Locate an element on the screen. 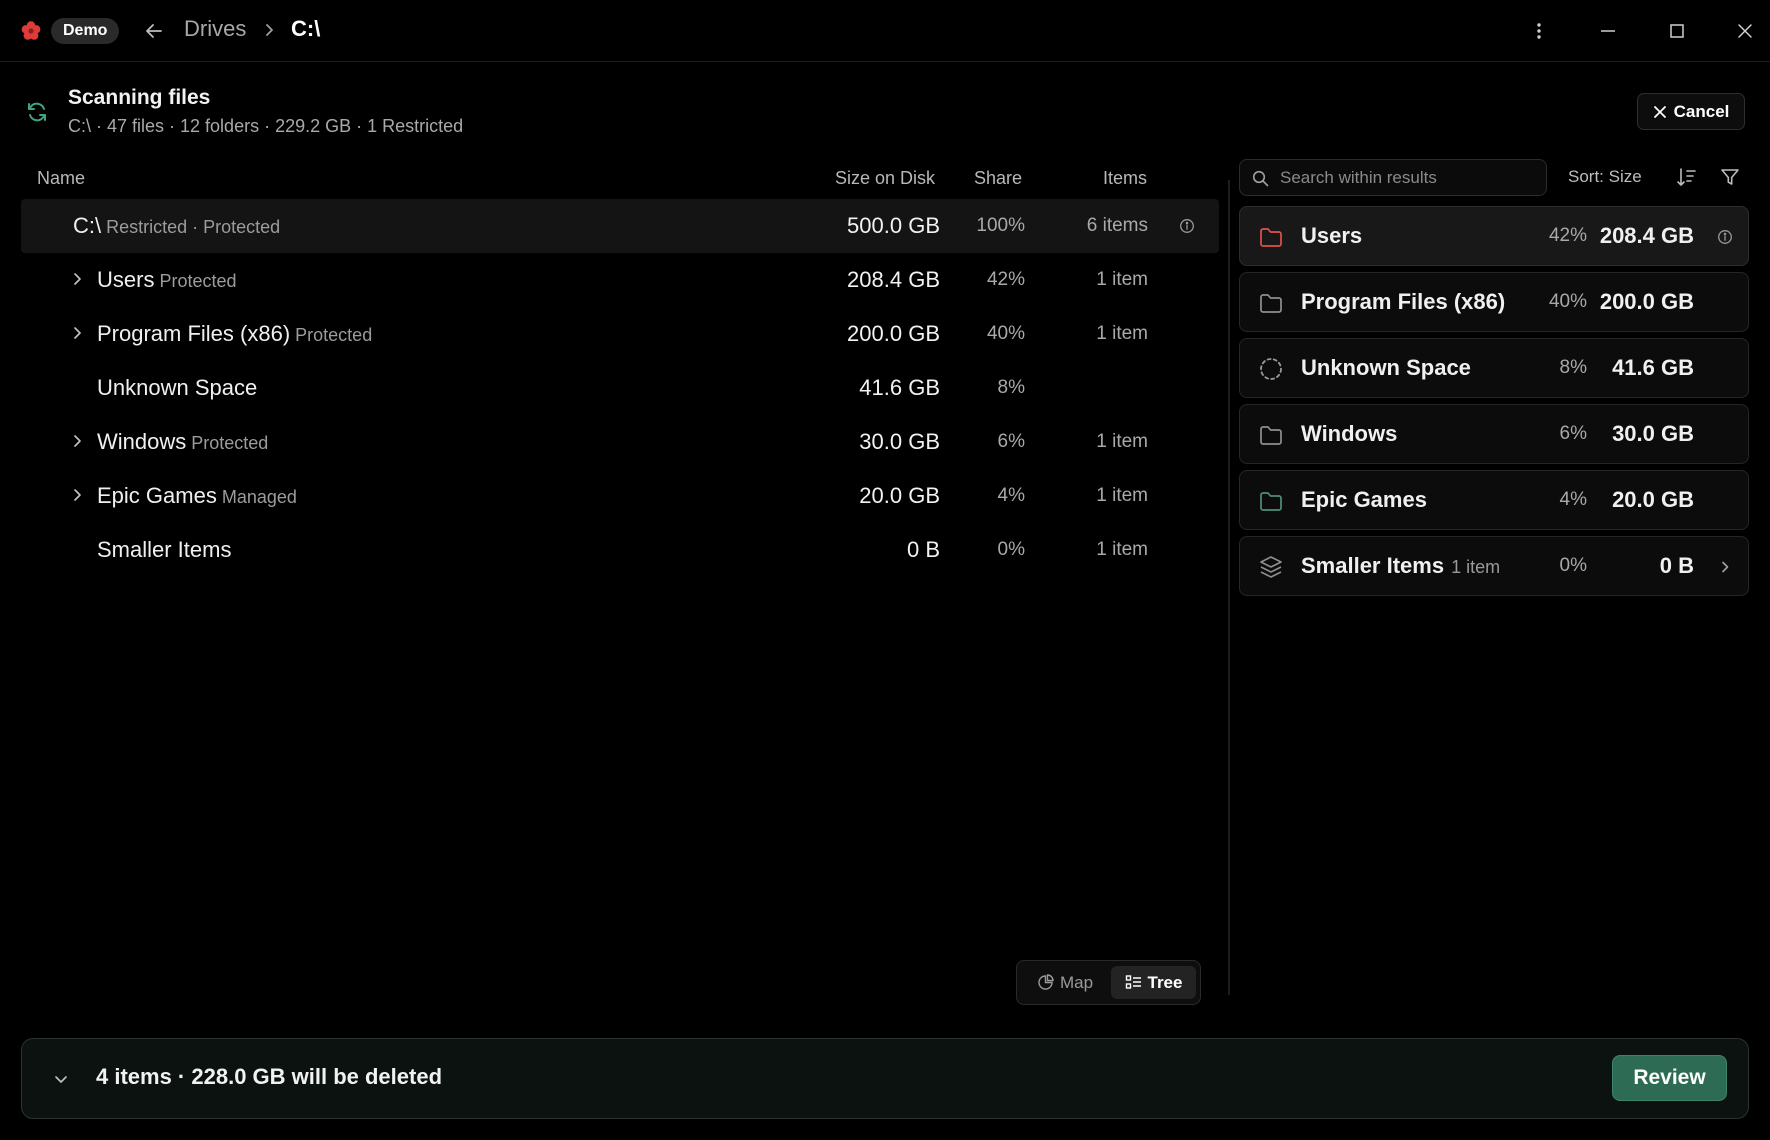 This screenshot has width=1770, height=1140. scanning-refresh-icon is located at coordinates (37, 112).